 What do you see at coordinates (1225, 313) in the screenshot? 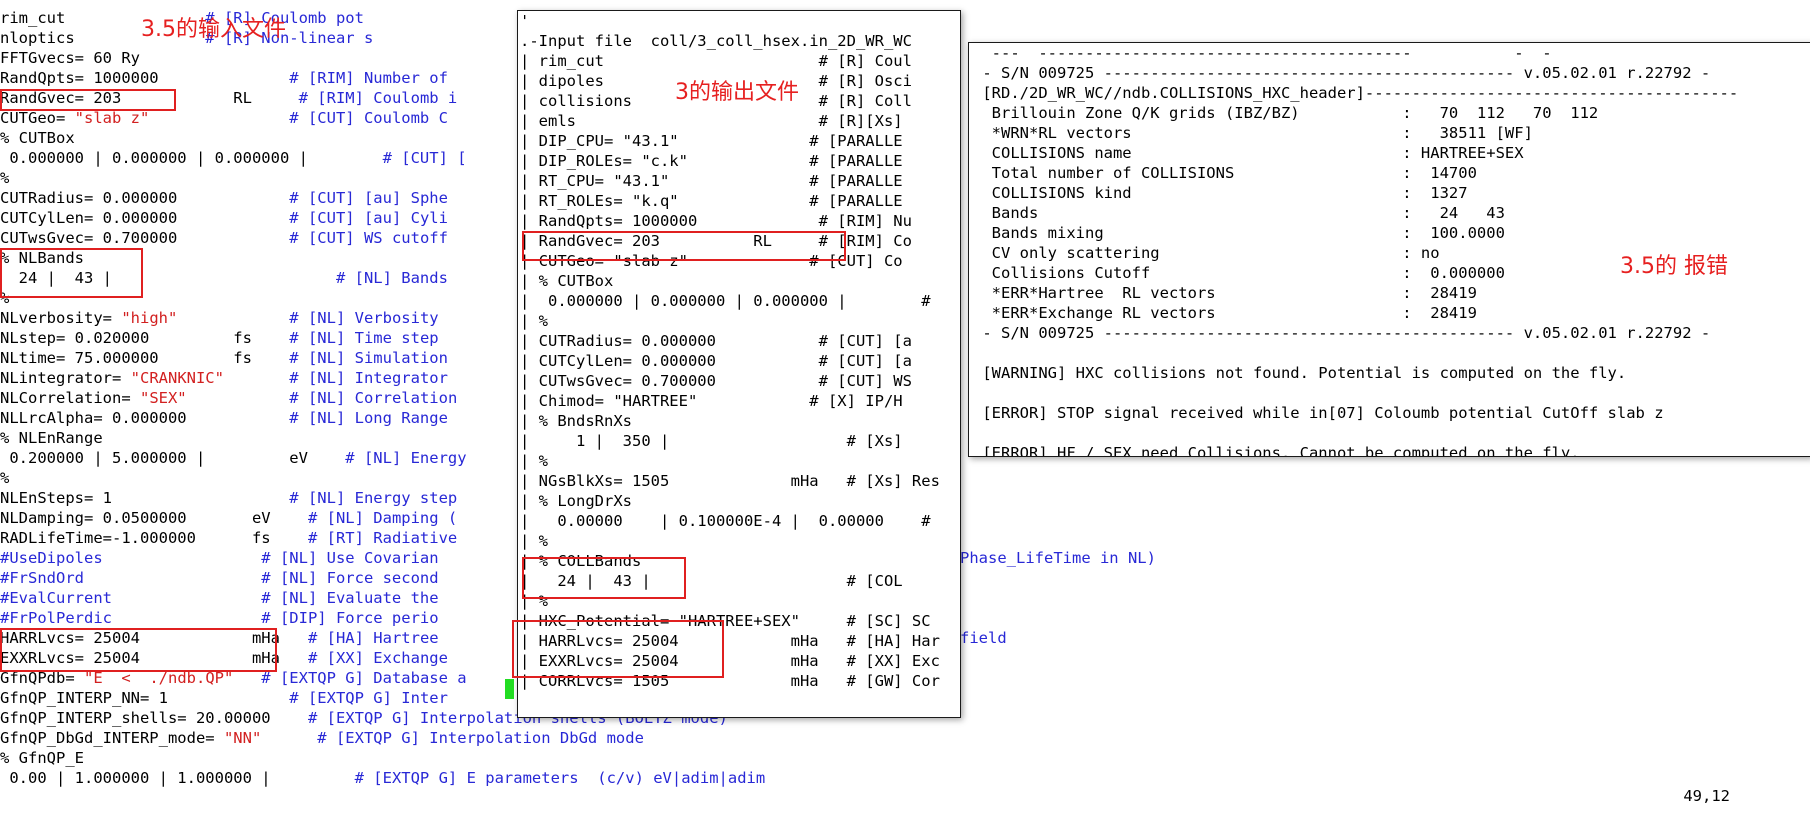
I see `terminal-text: *ERR*Exchange RL vectors : 28419` at bounding box center [1225, 313].